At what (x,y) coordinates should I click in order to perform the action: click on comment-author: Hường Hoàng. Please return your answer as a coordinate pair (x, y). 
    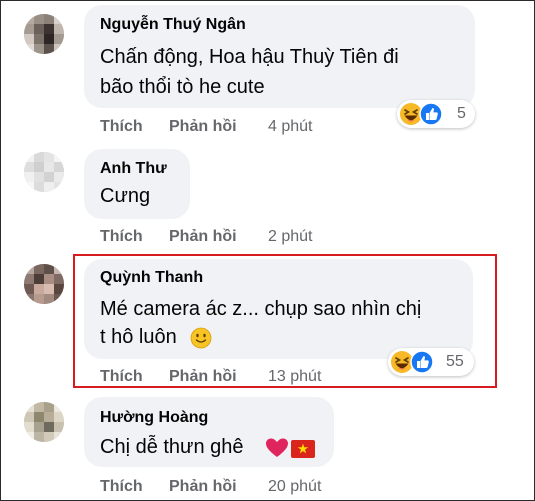
    Looking at the image, I should click on (154, 418).